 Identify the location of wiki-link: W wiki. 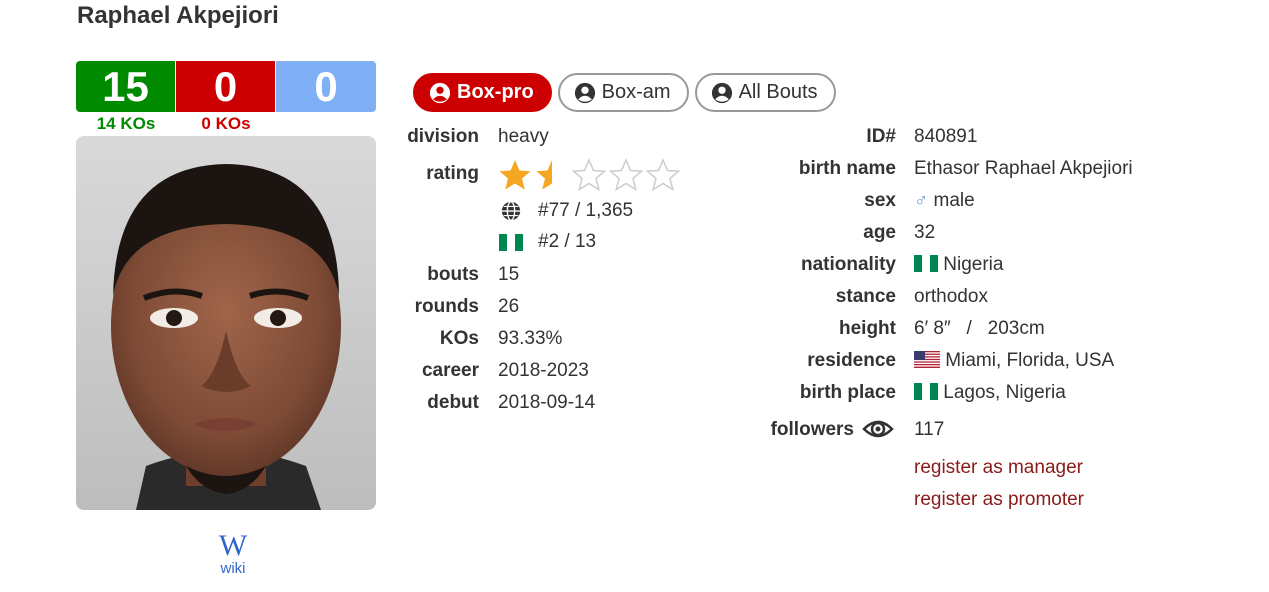
(233, 553).